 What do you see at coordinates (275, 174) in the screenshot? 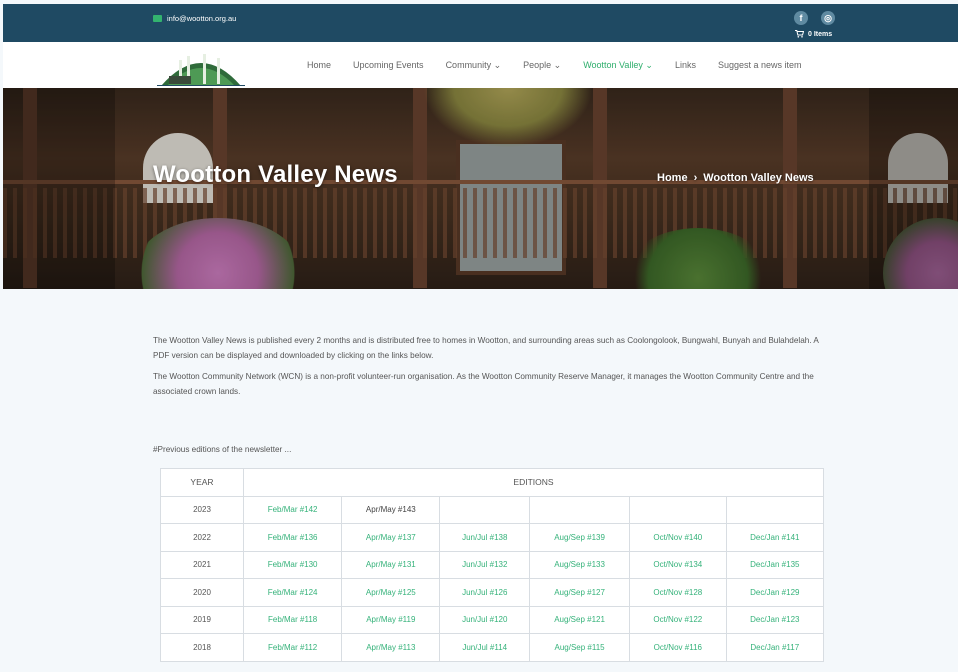
I see `page-title: Wootton Valley News` at bounding box center [275, 174].